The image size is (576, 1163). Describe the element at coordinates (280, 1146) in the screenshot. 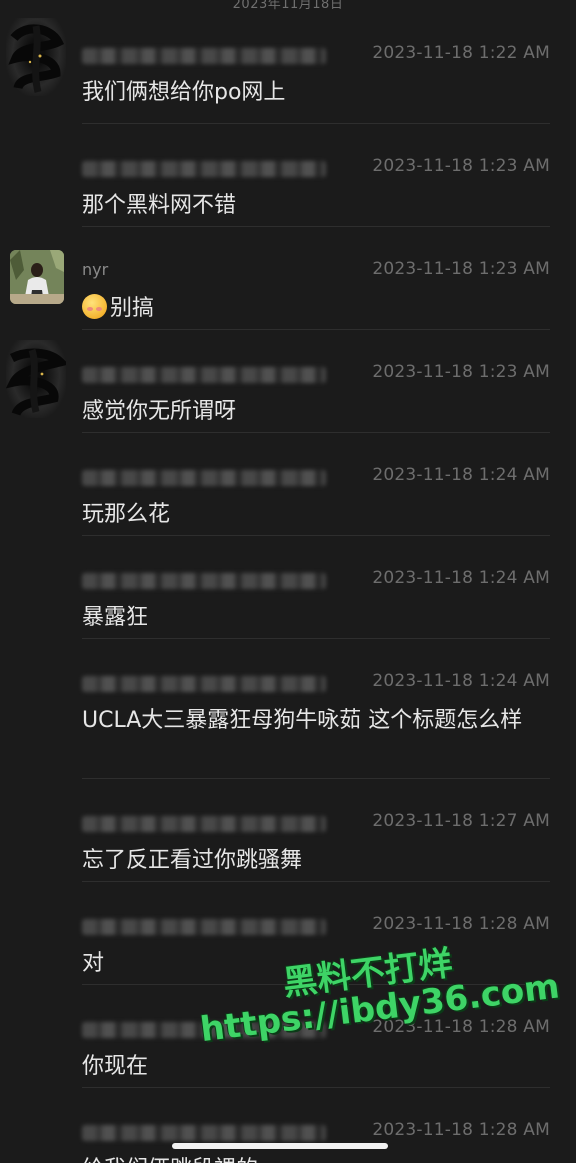

I see `home-indicator` at that location.